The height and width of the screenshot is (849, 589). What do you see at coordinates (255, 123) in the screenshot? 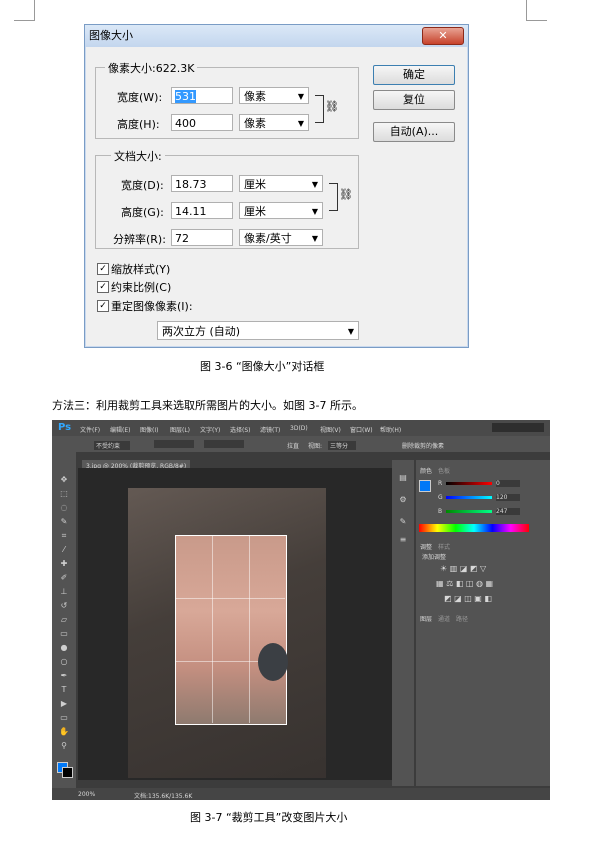
I see `height-unit: 像素` at bounding box center [255, 123].